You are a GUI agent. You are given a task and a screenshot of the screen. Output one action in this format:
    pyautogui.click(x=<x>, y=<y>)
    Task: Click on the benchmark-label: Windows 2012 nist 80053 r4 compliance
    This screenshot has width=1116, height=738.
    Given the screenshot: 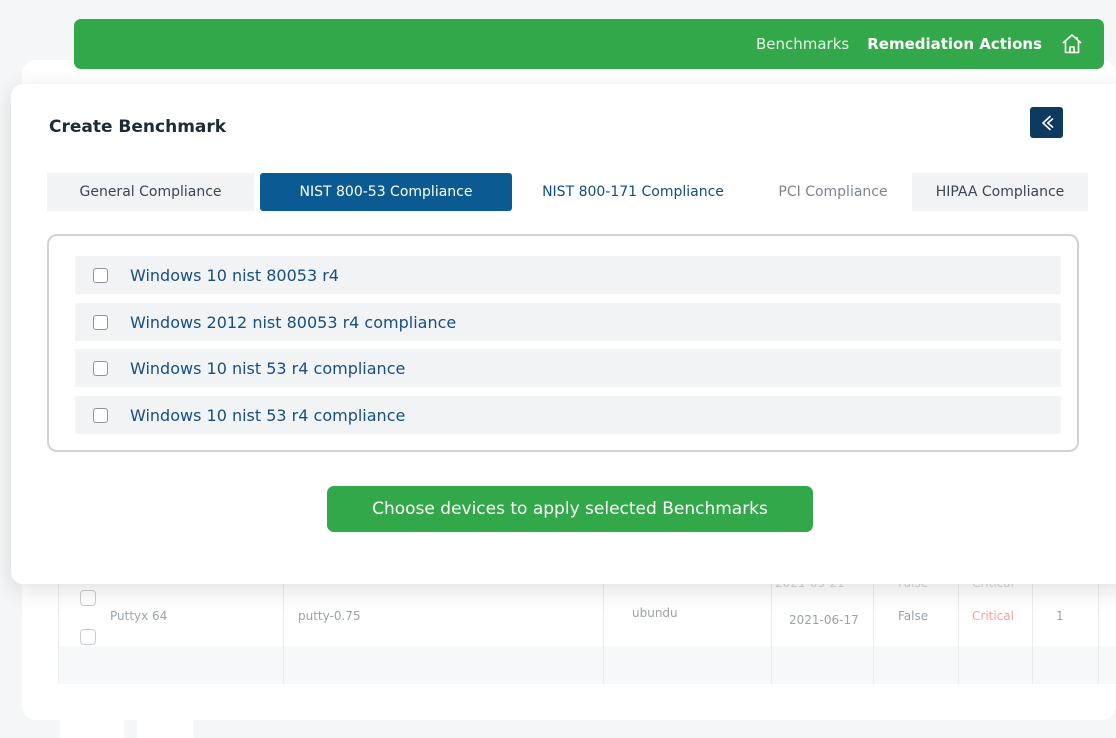 What is the action you would take?
    pyautogui.click(x=293, y=322)
    